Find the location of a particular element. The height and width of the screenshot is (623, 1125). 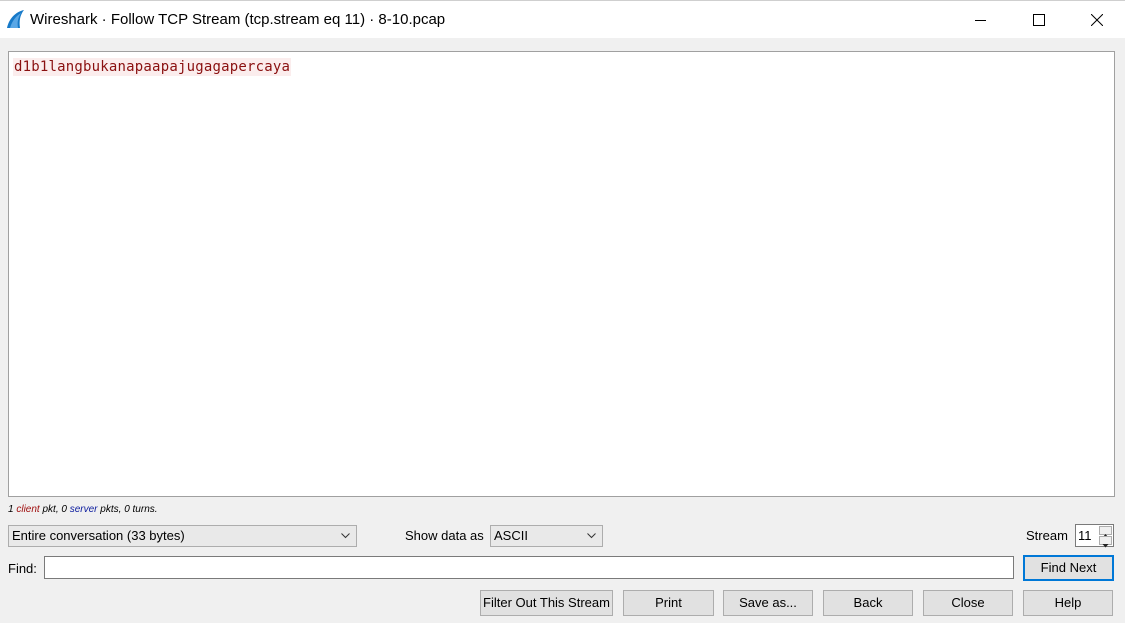

client-count: 1 is located at coordinates (11, 509).